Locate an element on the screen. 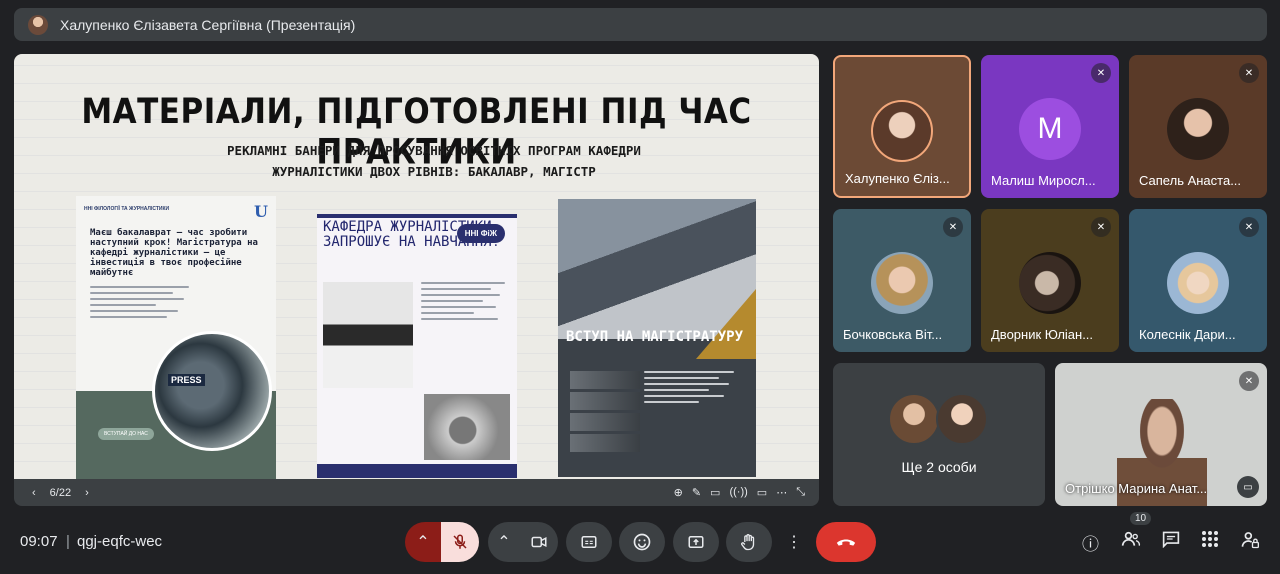  video-options-button: ⌃ is located at coordinates (504, 542).